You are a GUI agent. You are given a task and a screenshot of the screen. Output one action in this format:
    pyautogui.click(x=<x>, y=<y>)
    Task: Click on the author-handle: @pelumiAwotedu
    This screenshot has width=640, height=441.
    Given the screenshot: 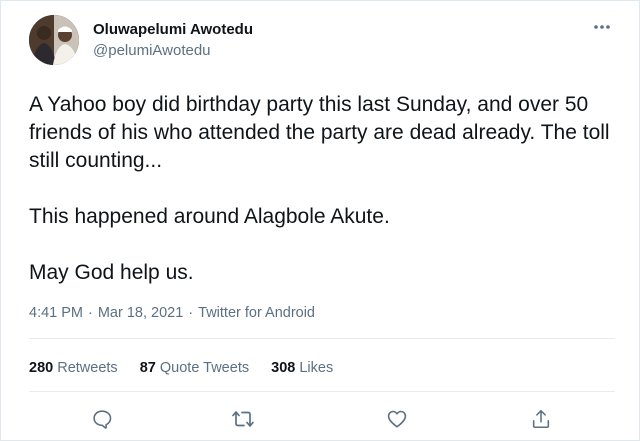 What is the action you would take?
    pyautogui.click(x=152, y=50)
    